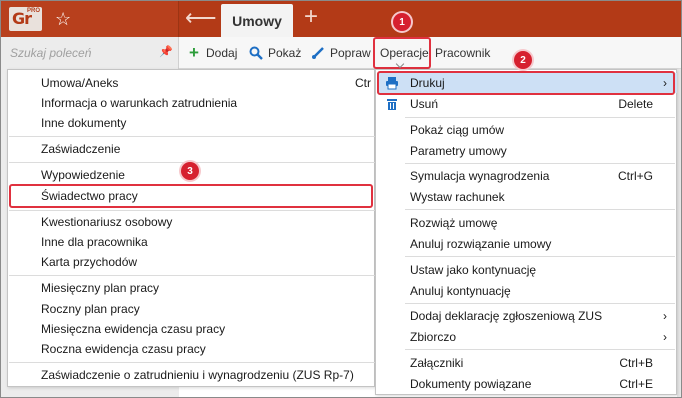  Describe the element at coordinates (635, 176) in the screenshot. I see `menu-item-shortcut: Ctrl+G` at that location.